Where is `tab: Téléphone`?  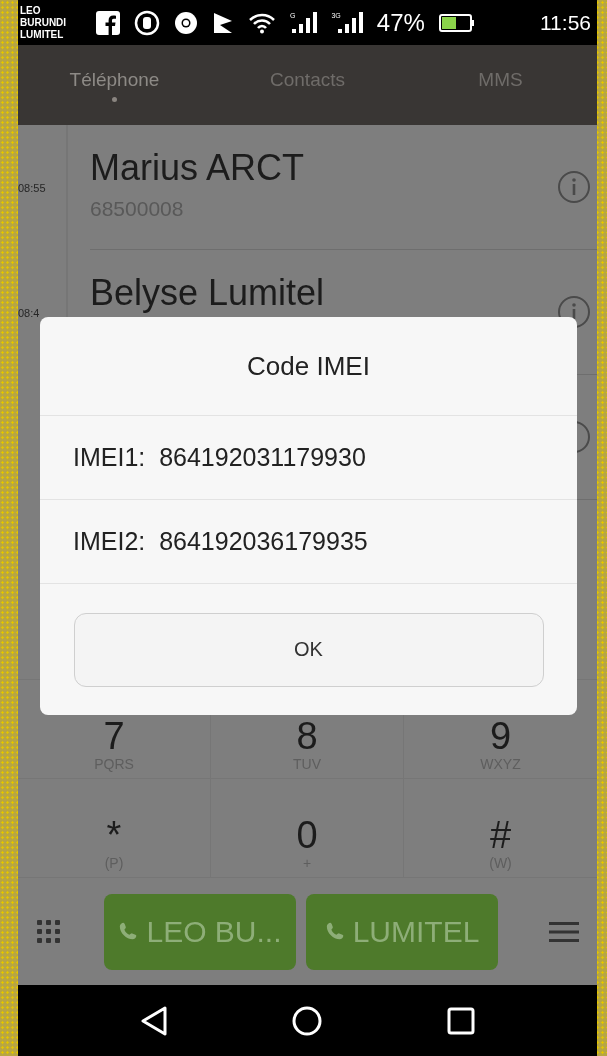 tab: Téléphone is located at coordinates (114, 79).